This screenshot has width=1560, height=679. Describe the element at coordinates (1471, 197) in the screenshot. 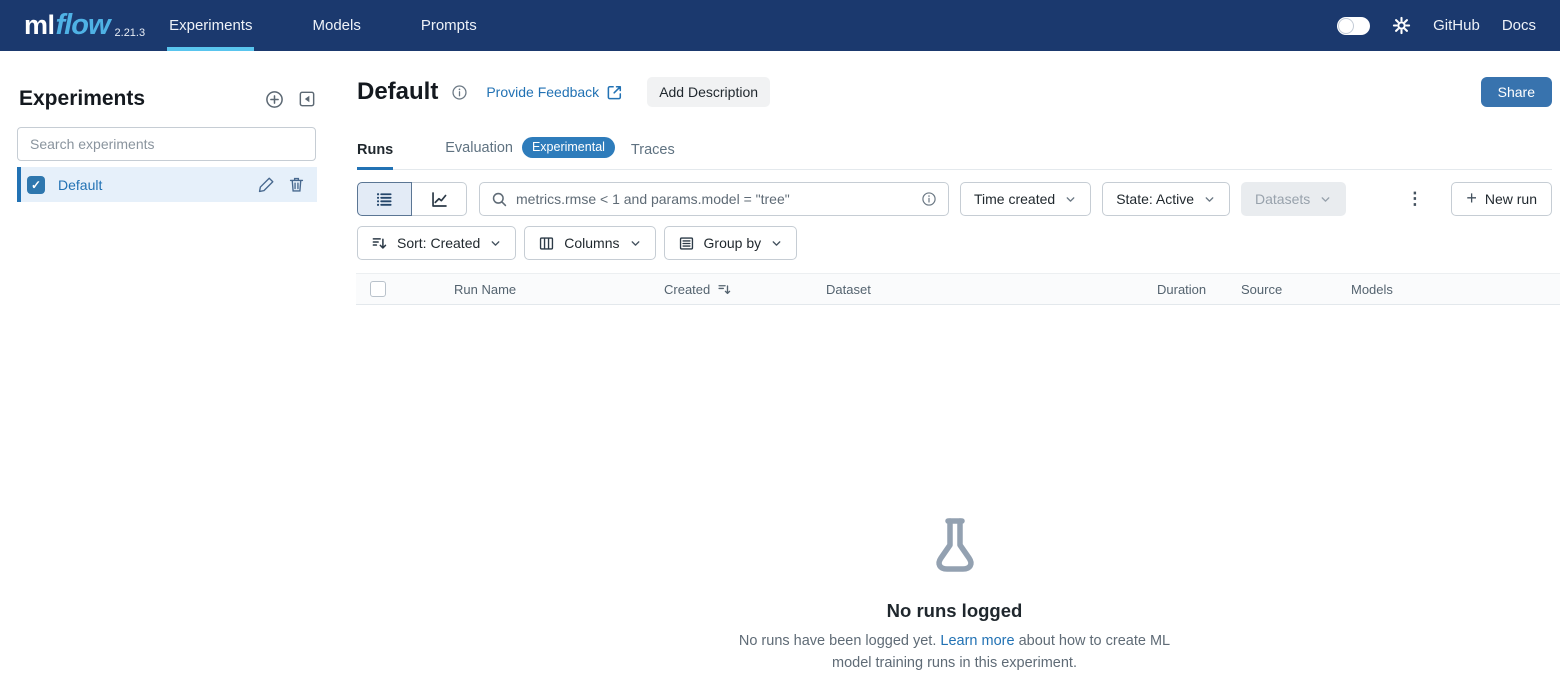

I see `plus-icon: +` at that location.